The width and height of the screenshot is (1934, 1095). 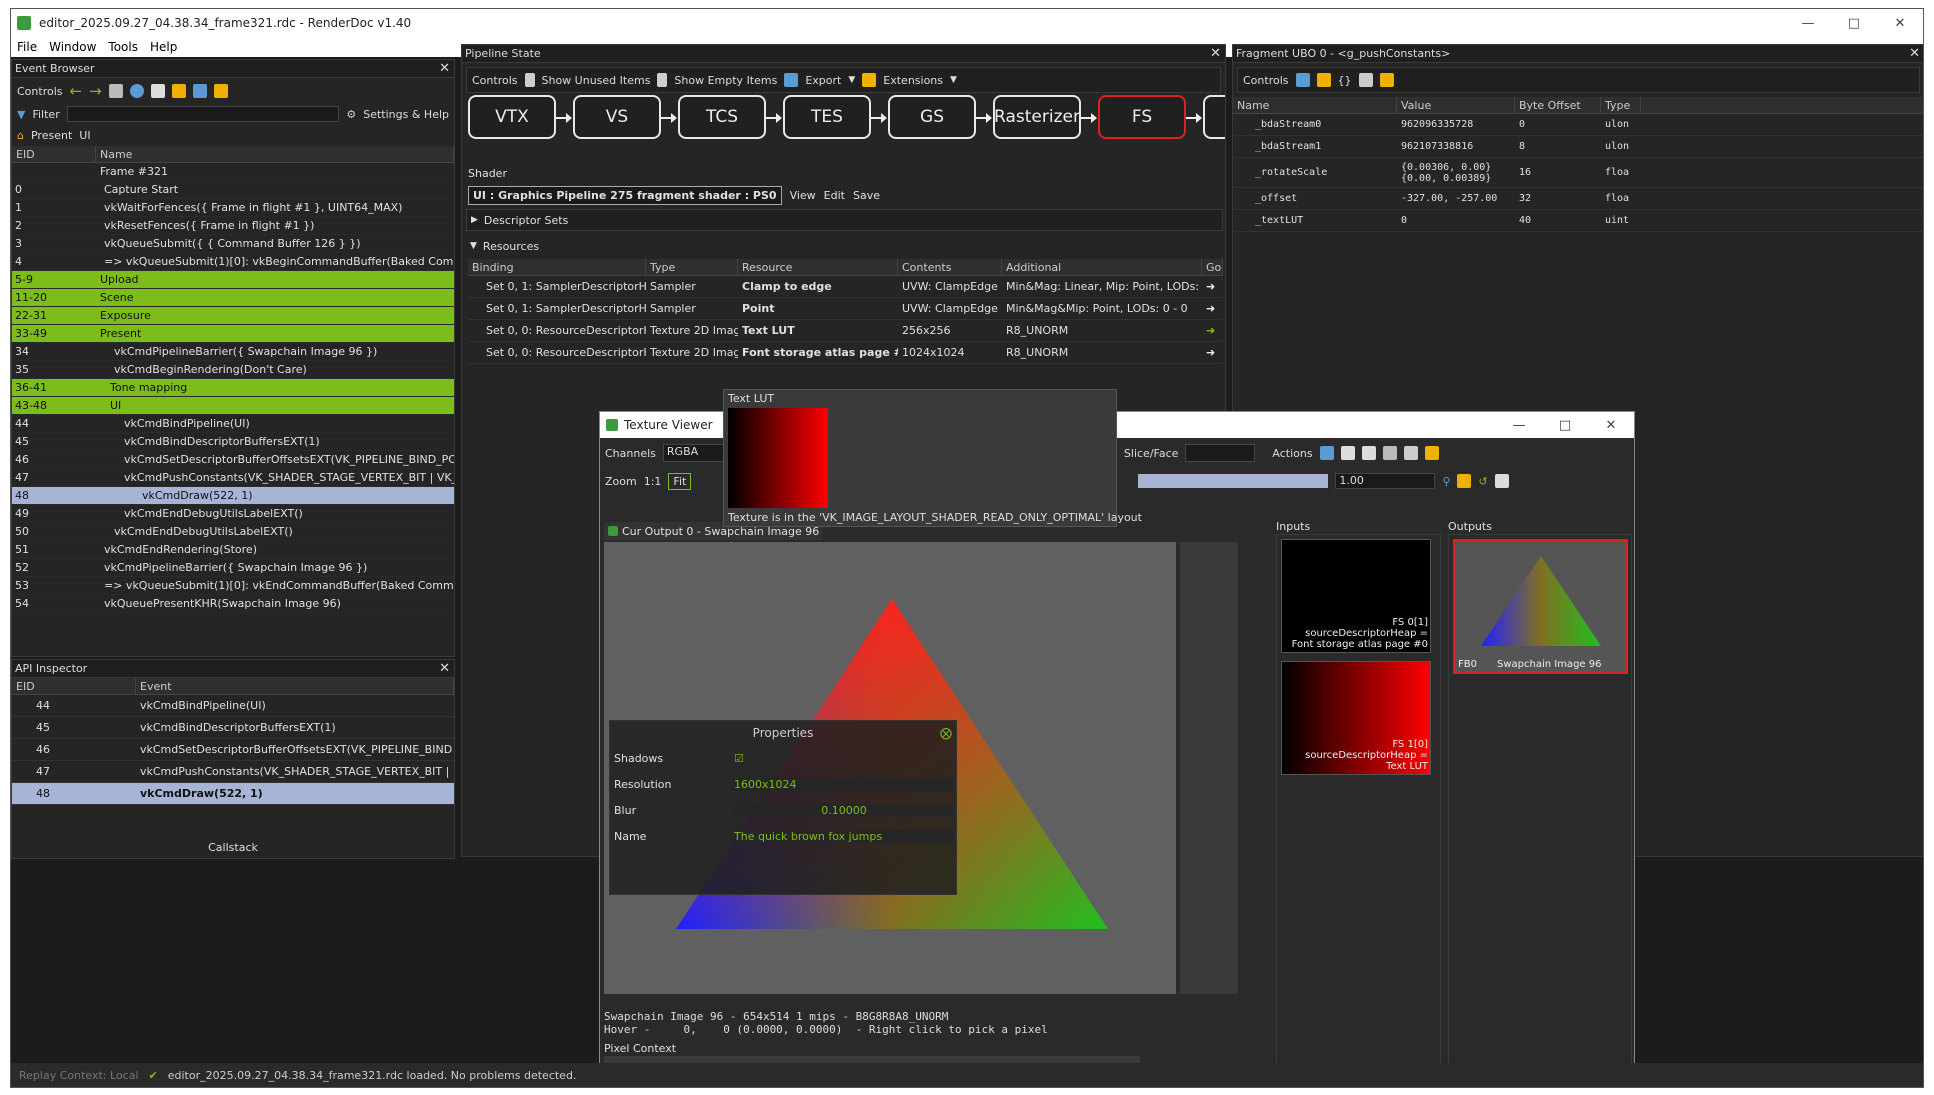 I want to click on res-col-header: Additional, so click(x=1102, y=267).